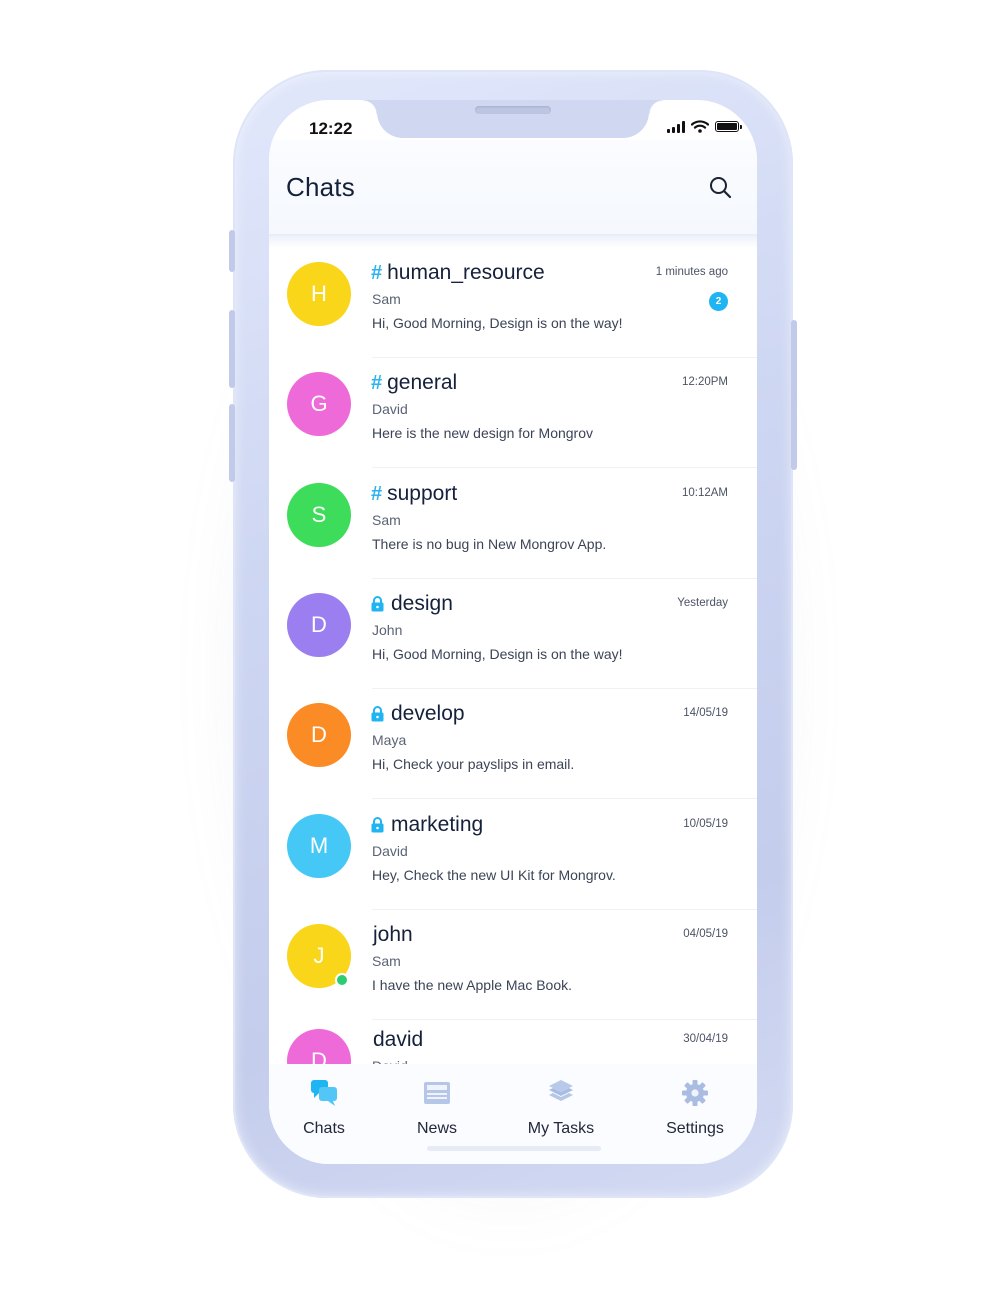 This screenshot has height=1298, width=1000. I want to click on chat-name-text: develop, so click(428, 713).